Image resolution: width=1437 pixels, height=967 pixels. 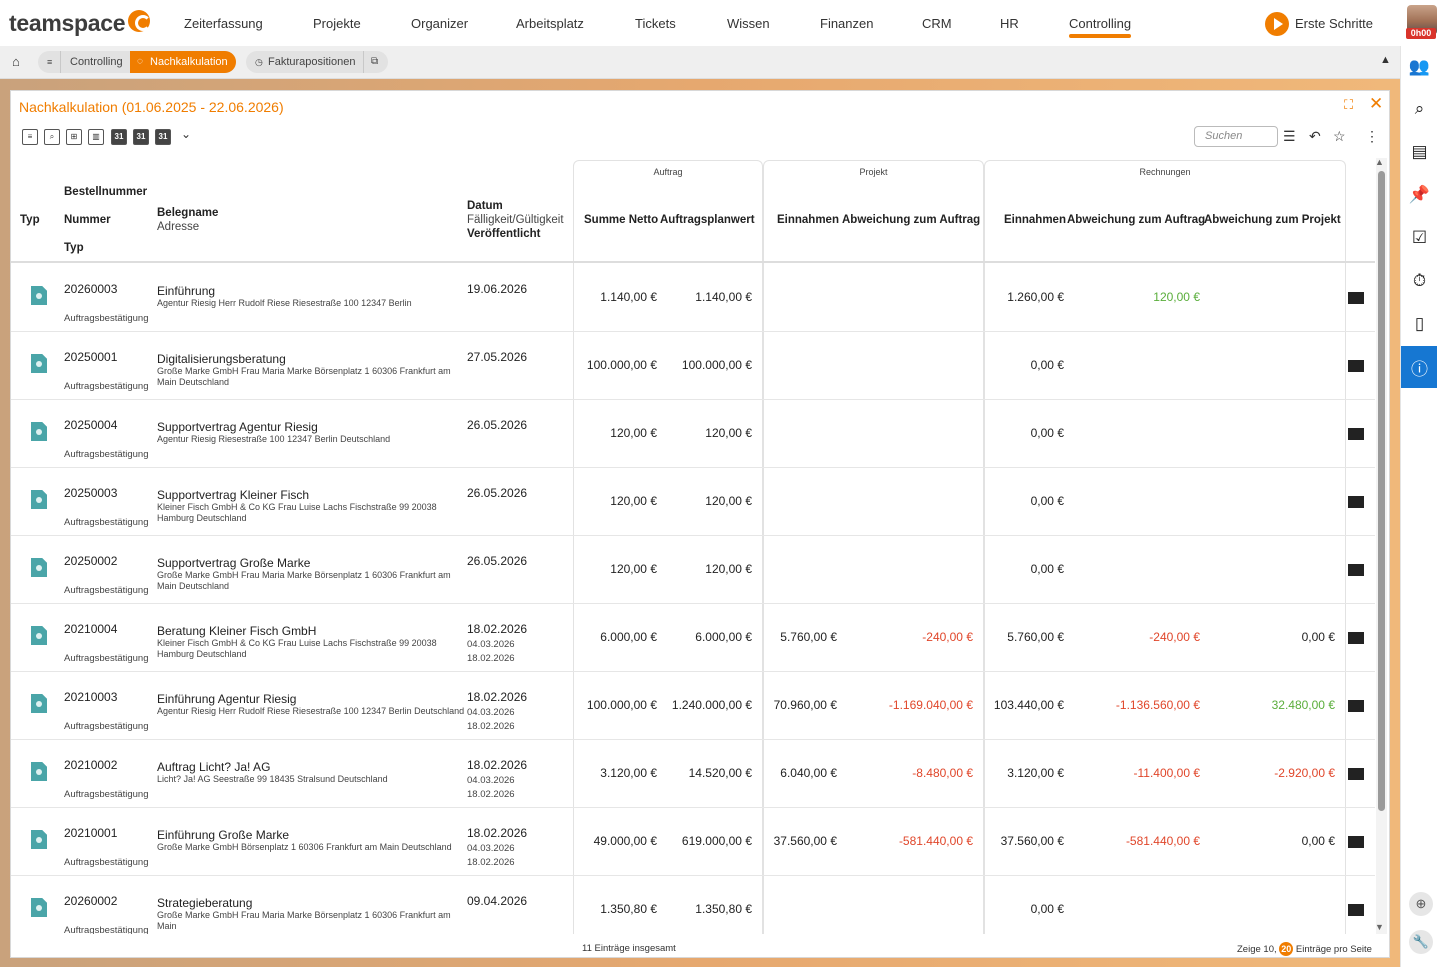 I want to click on inbox-icon: ▤, so click(x=1419, y=152).